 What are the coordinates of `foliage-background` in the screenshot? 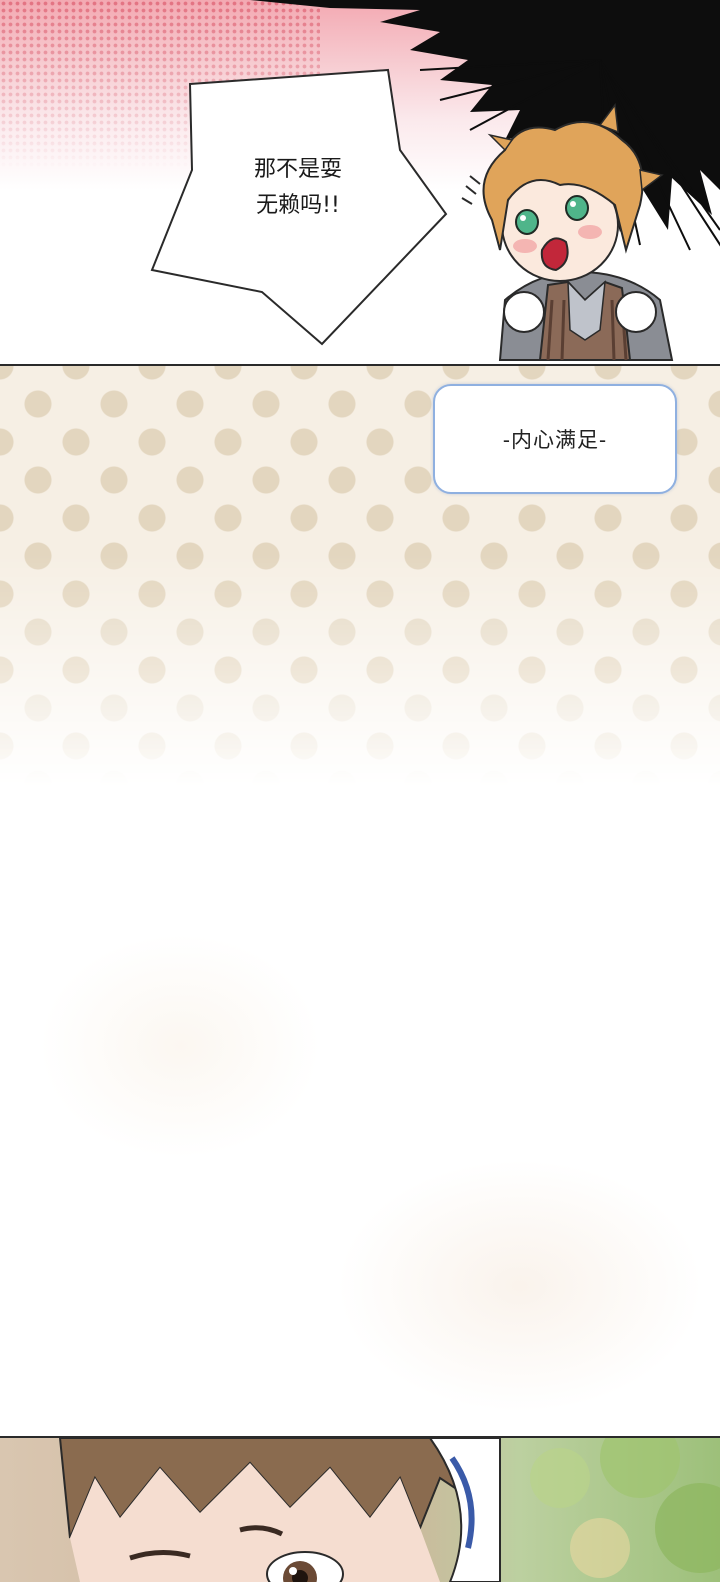 It's located at (625, 1508).